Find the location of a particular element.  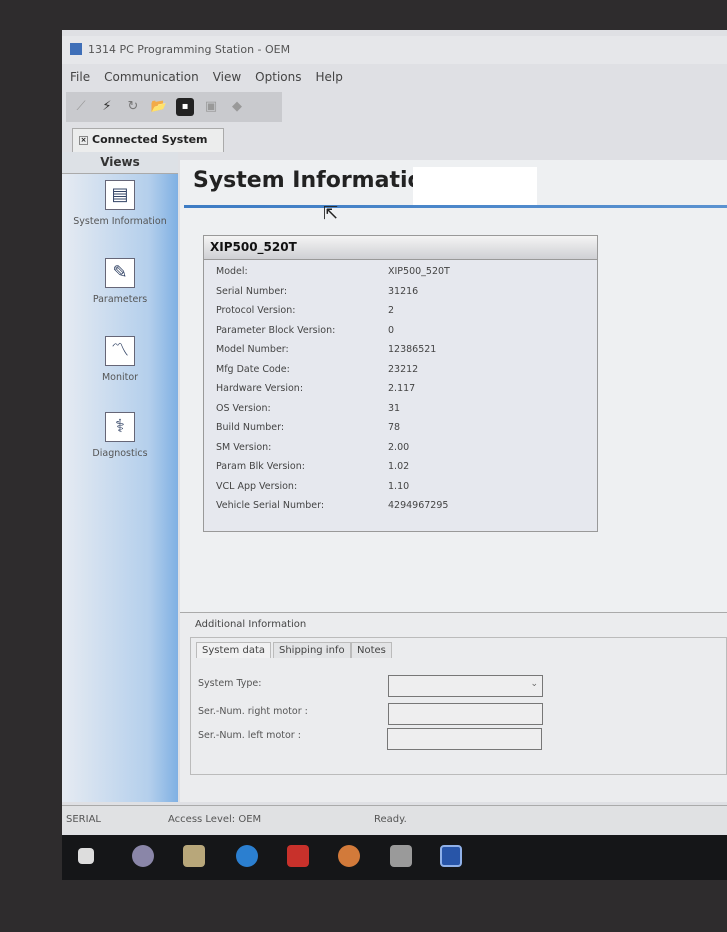

disconnect-icon: ⚡ is located at coordinates (107, 107).